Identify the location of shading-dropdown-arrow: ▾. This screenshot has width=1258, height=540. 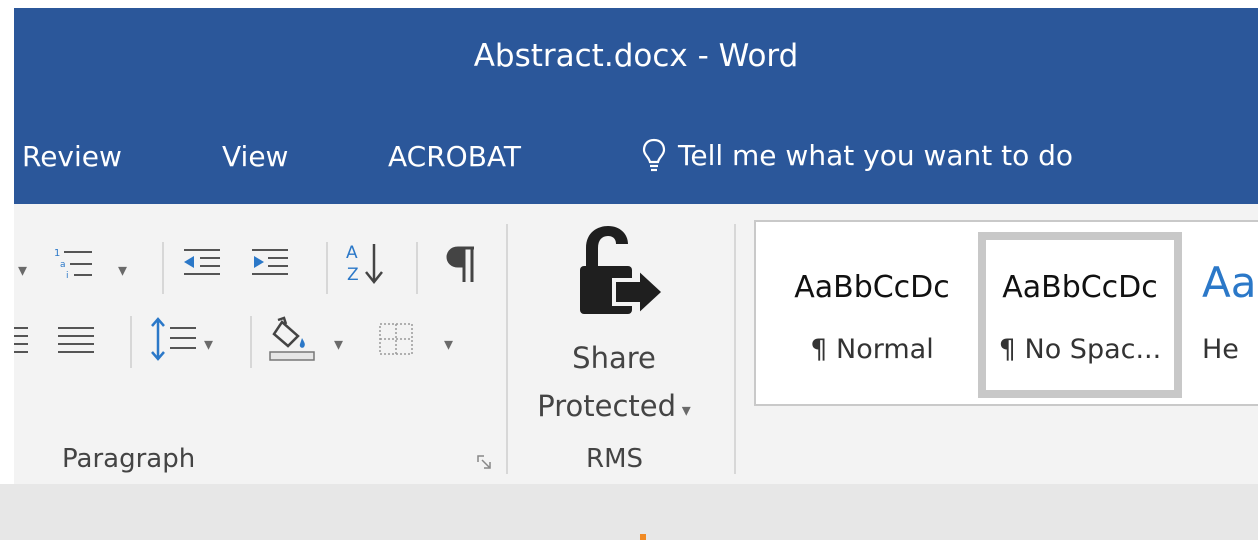
(338, 344).